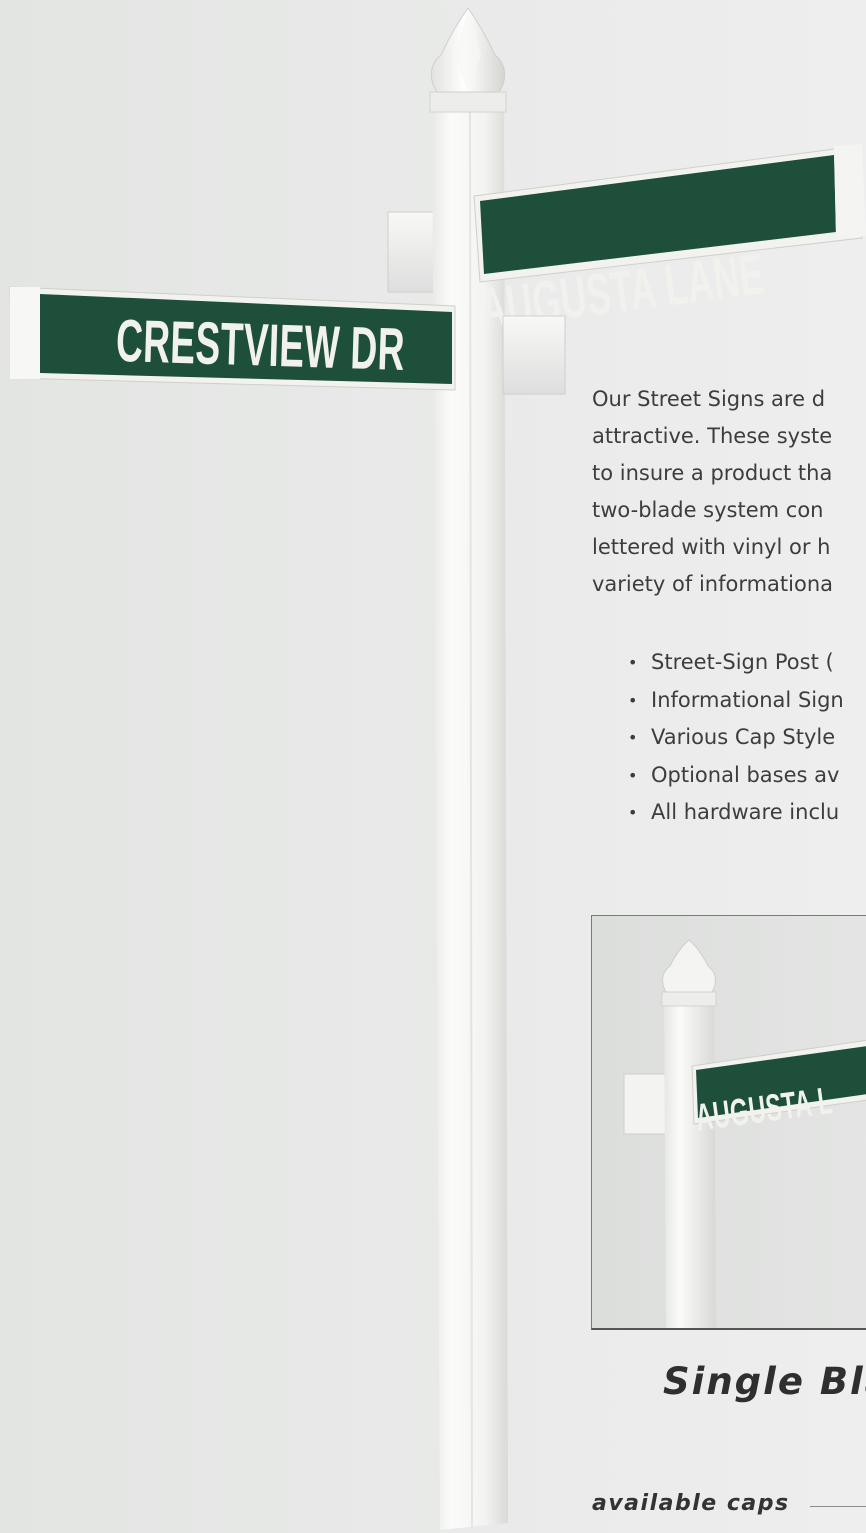 The width and height of the screenshot is (866, 1533). I want to click on feature-item: • Various Cap Style, so click(736, 738).